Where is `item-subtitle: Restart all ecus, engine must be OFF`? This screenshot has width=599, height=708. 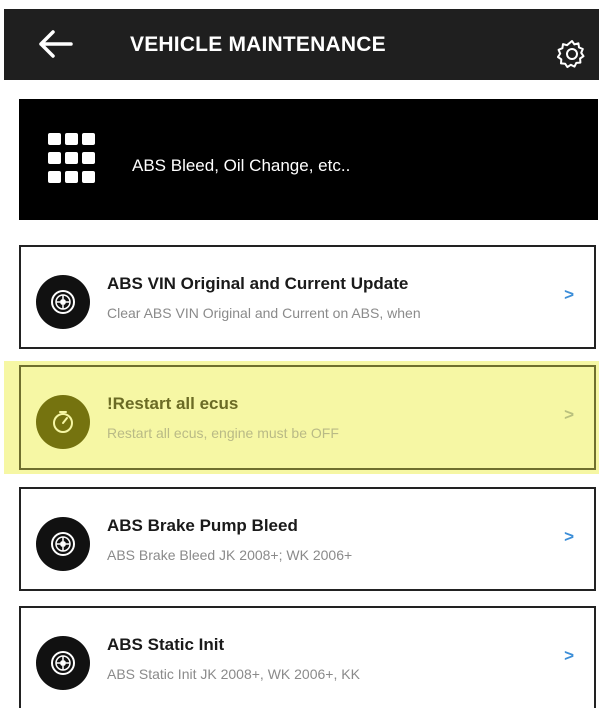 item-subtitle: Restart all ecus, engine must be OFF is located at coordinates (223, 433).